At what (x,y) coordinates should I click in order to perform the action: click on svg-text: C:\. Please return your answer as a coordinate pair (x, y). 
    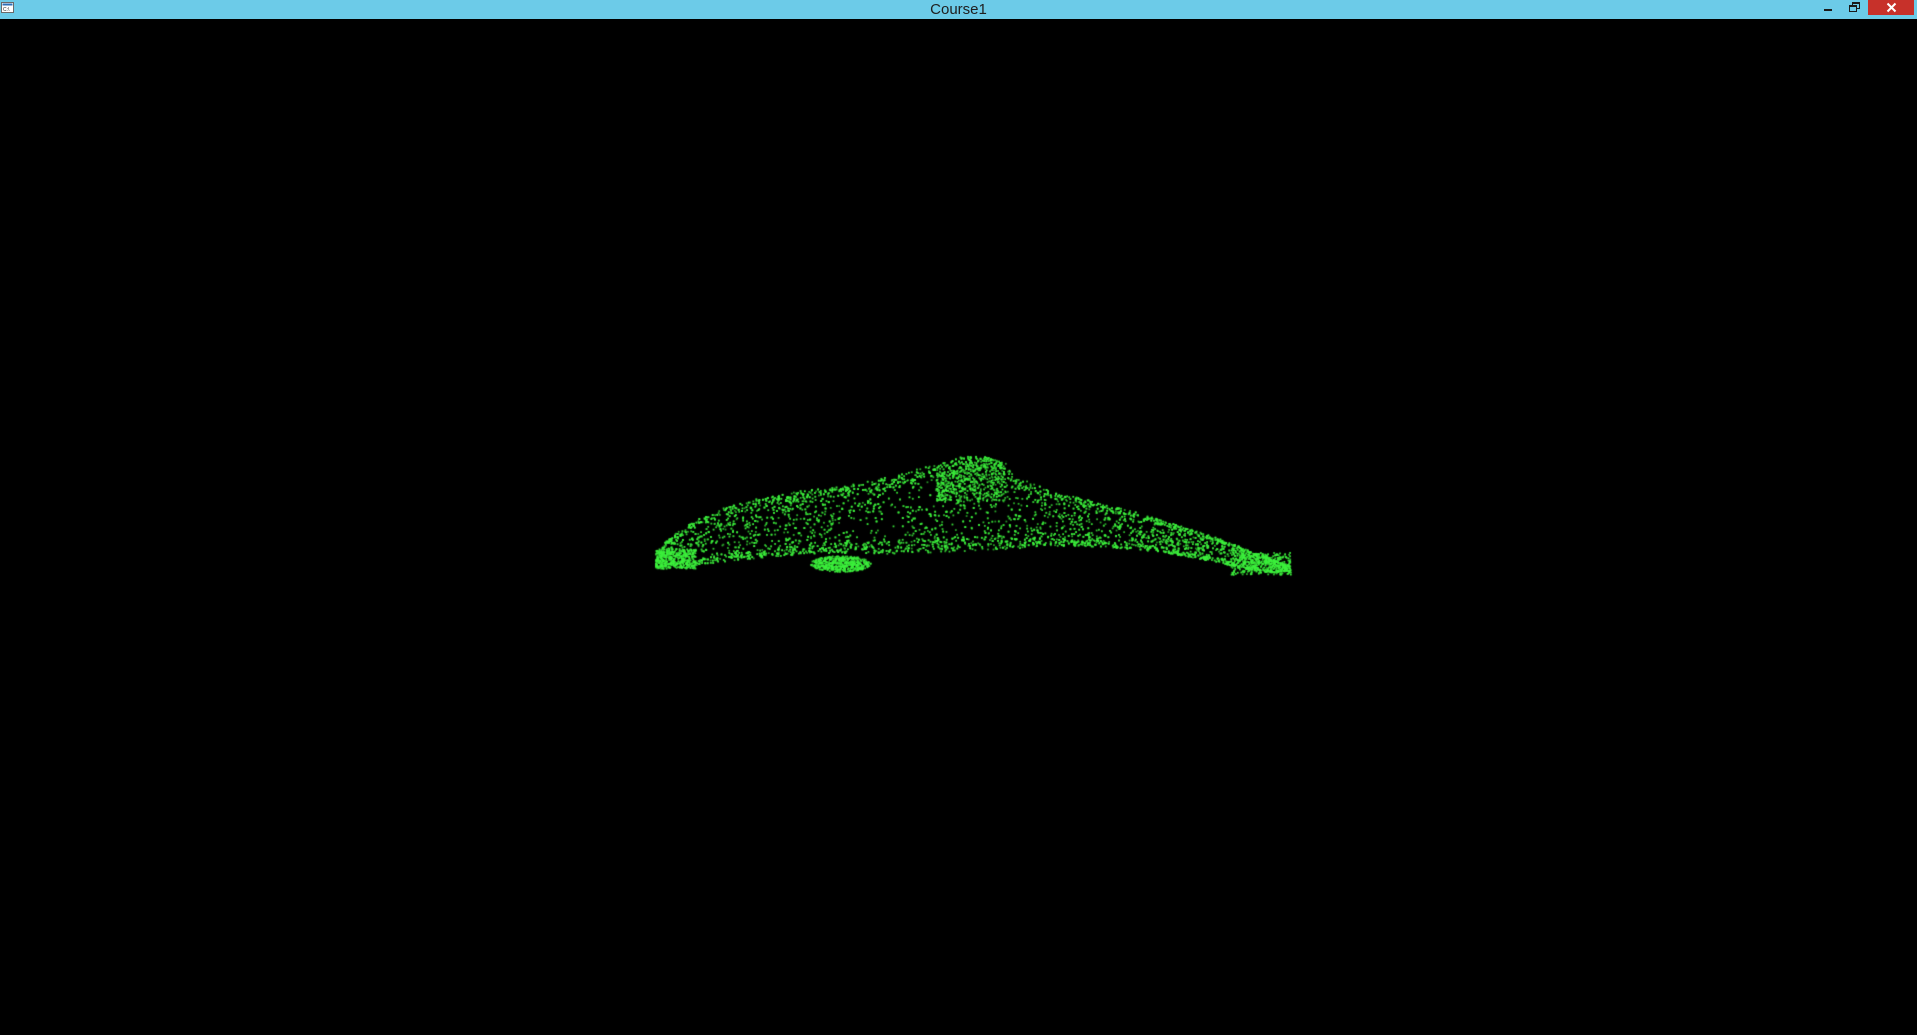
    Looking at the image, I should click on (6, 10).